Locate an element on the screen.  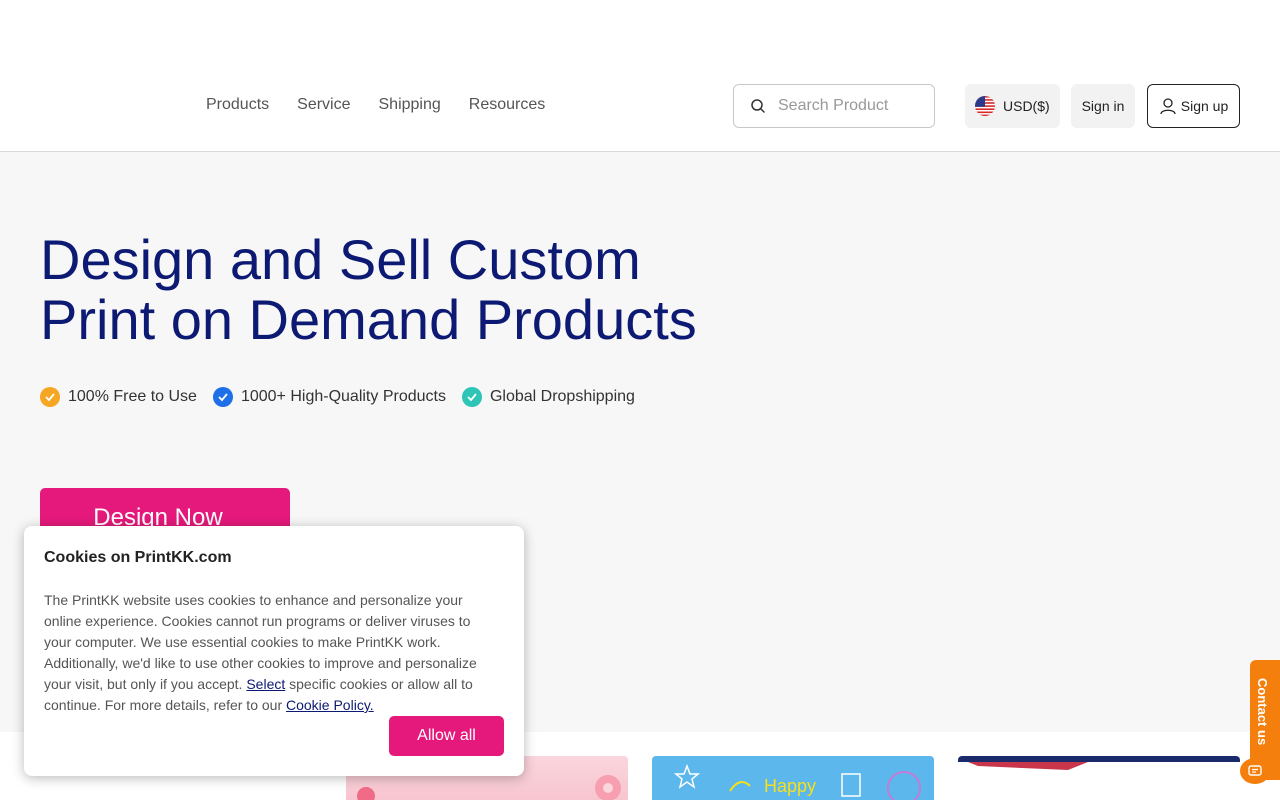
nav-service: Service is located at coordinates (323, 105).